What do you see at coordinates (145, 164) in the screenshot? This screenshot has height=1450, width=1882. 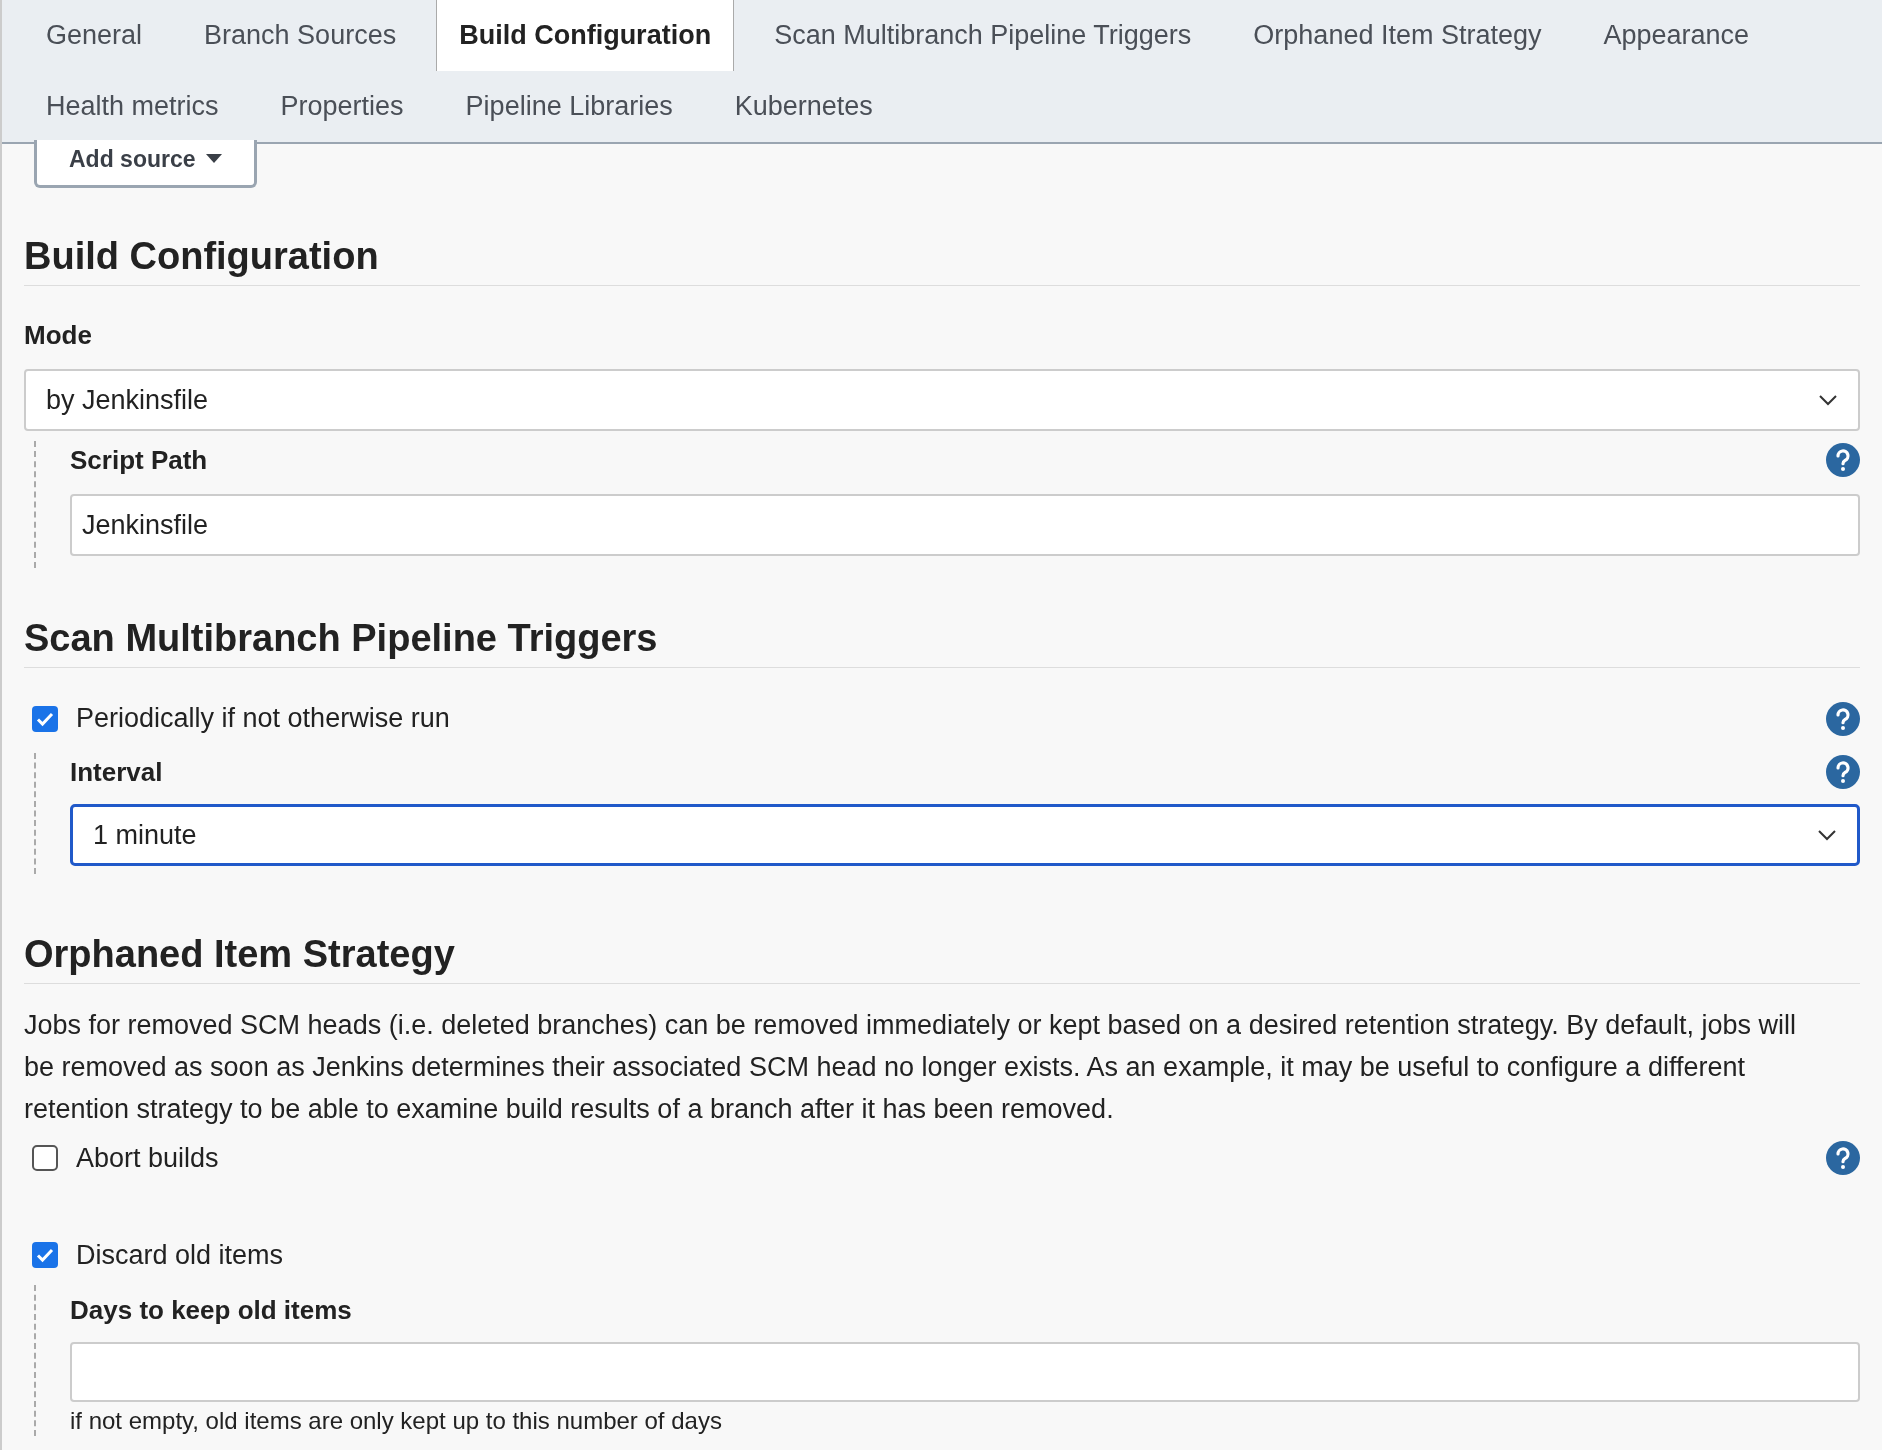 I see `add-source-button: Add source` at bounding box center [145, 164].